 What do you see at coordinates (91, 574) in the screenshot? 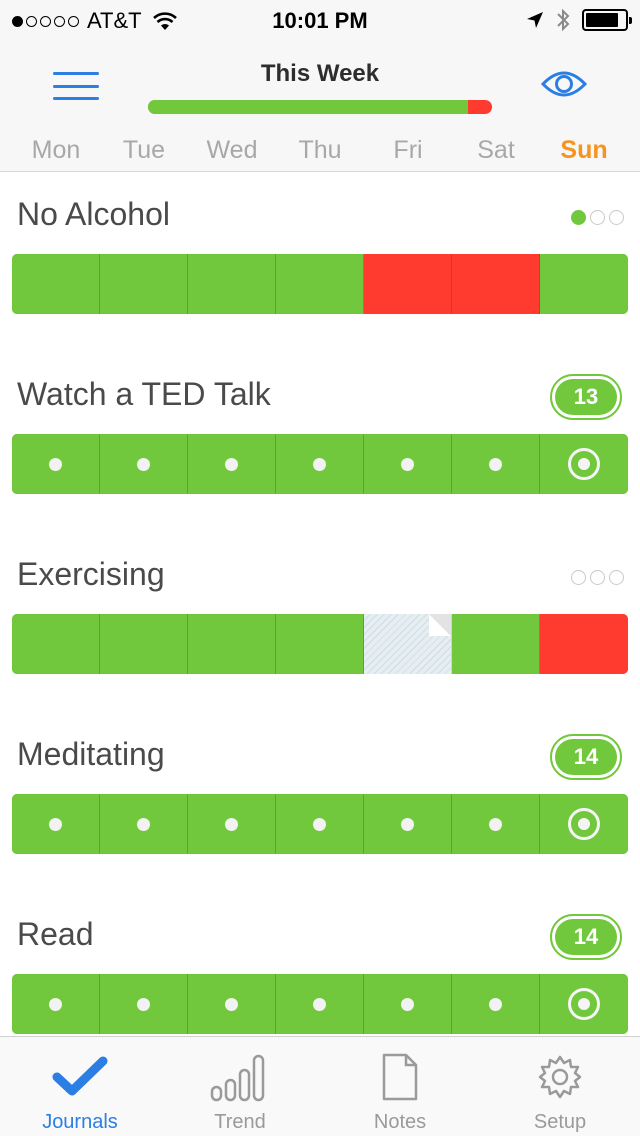
I see `habit-name: Exercising` at bounding box center [91, 574].